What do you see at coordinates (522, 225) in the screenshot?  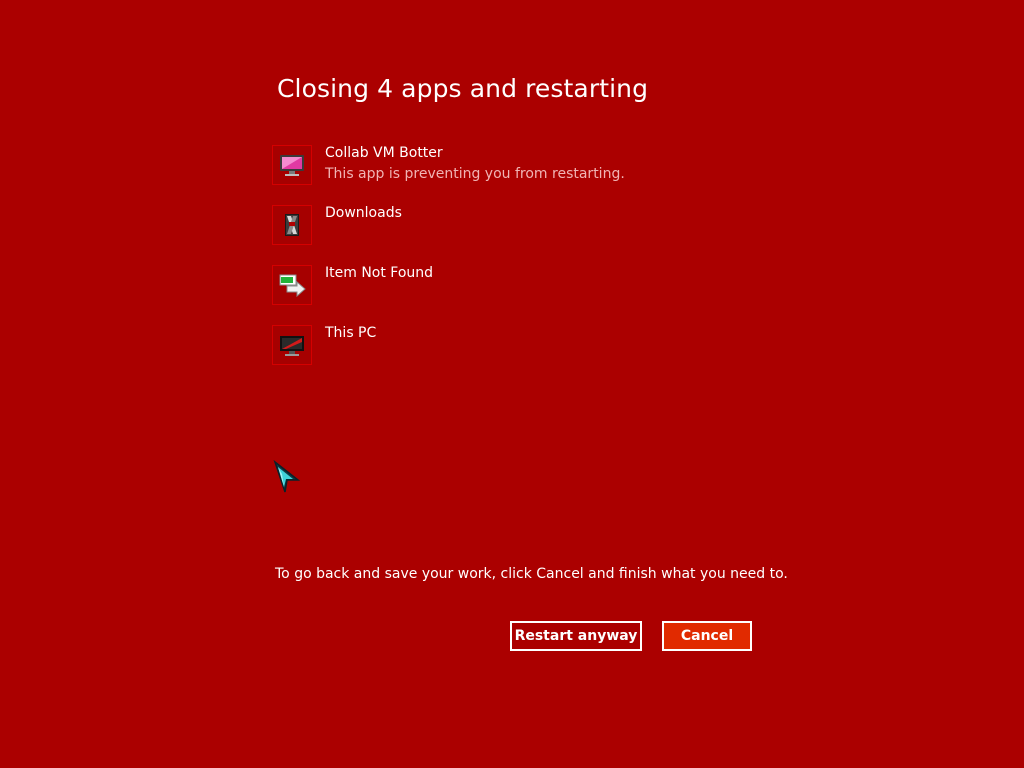 I see `app-item-downloads: Downloads` at bounding box center [522, 225].